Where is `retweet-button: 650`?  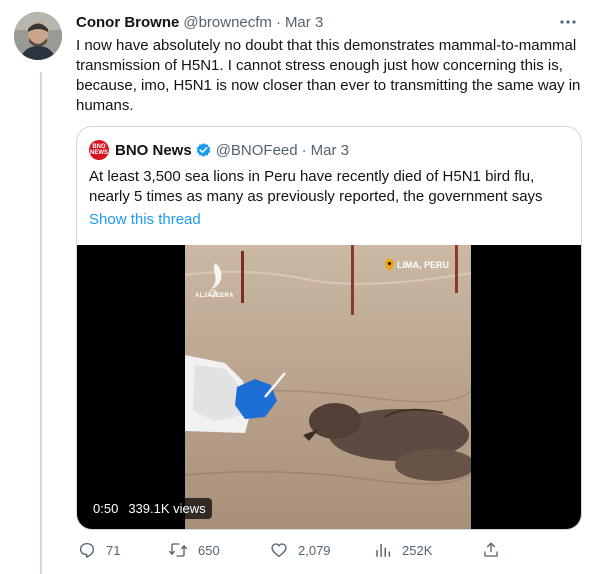 retweet-button: 650 is located at coordinates (194, 550).